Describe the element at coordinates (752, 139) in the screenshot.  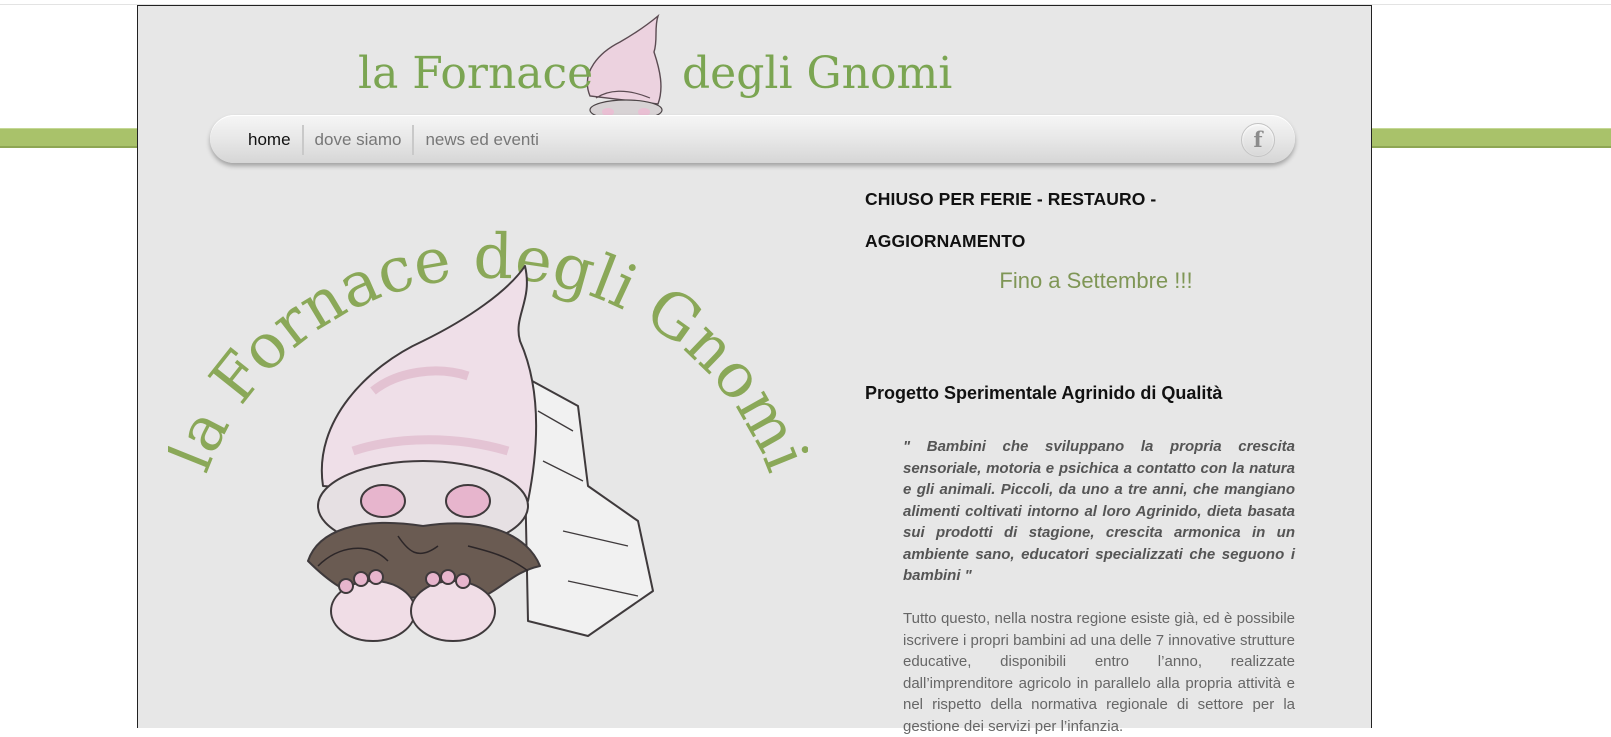
I see `main-nav: home dove siamo news ed eventi f` at that location.